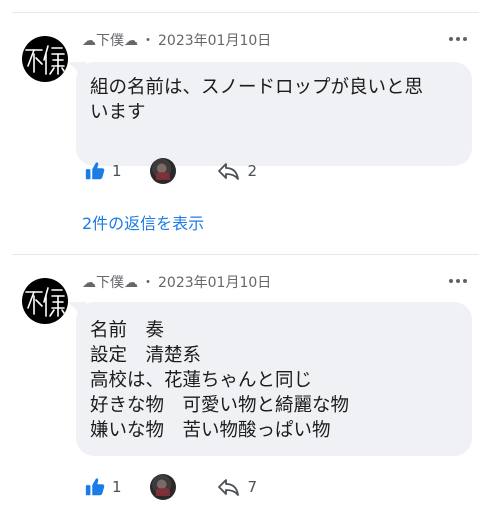 The width and height of the screenshot is (491, 512). I want to click on comment-actions: 1 2, so click(170, 171).